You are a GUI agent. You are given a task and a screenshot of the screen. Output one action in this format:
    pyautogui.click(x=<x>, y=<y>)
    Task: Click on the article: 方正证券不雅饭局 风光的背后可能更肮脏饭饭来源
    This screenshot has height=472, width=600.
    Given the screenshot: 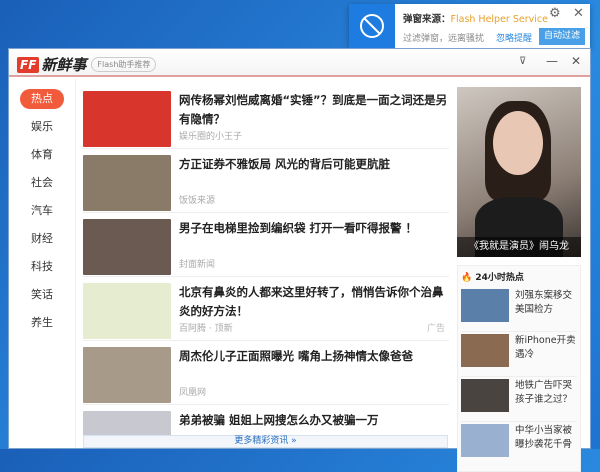 What is the action you would take?
    pyautogui.click(x=266, y=181)
    